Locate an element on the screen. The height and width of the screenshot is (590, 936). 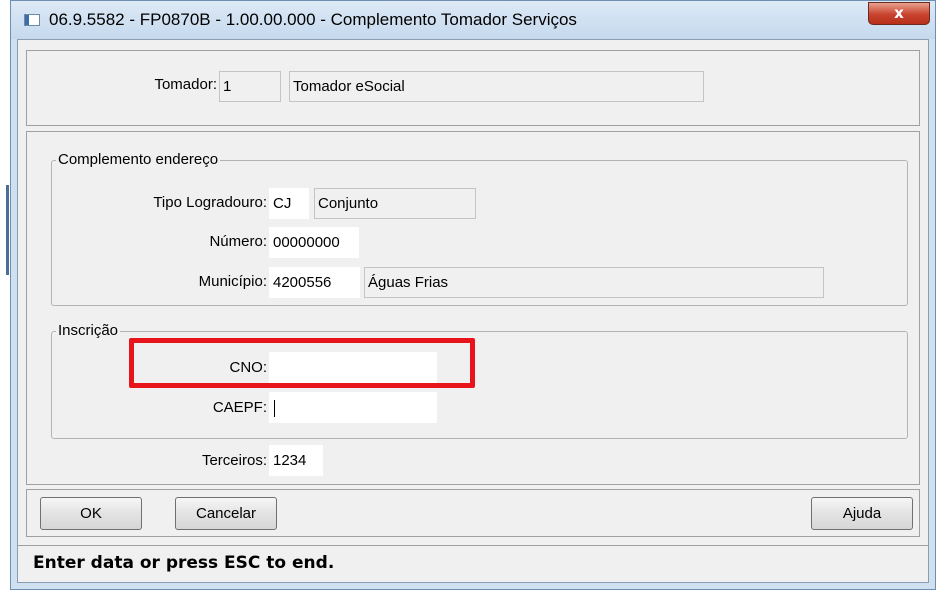
numero-label: Número: is located at coordinates (238, 241).